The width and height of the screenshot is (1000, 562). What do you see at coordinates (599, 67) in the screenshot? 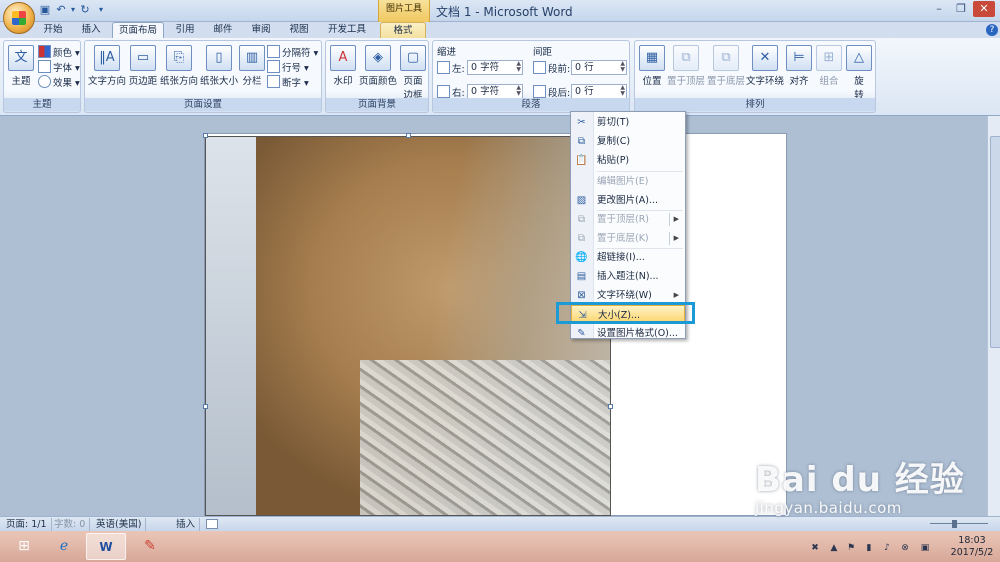
I see `spacing-before-input: 0 行 ▲ ▼` at bounding box center [599, 67].